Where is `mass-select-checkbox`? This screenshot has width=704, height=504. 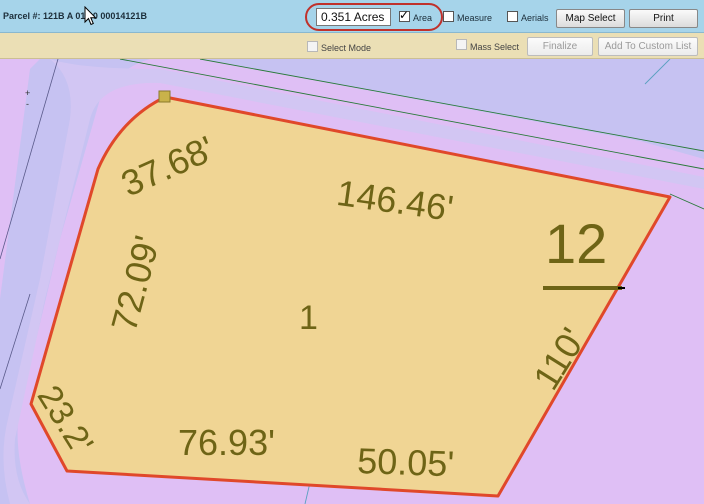
mass-select-checkbox is located at coordinates (461, 44).